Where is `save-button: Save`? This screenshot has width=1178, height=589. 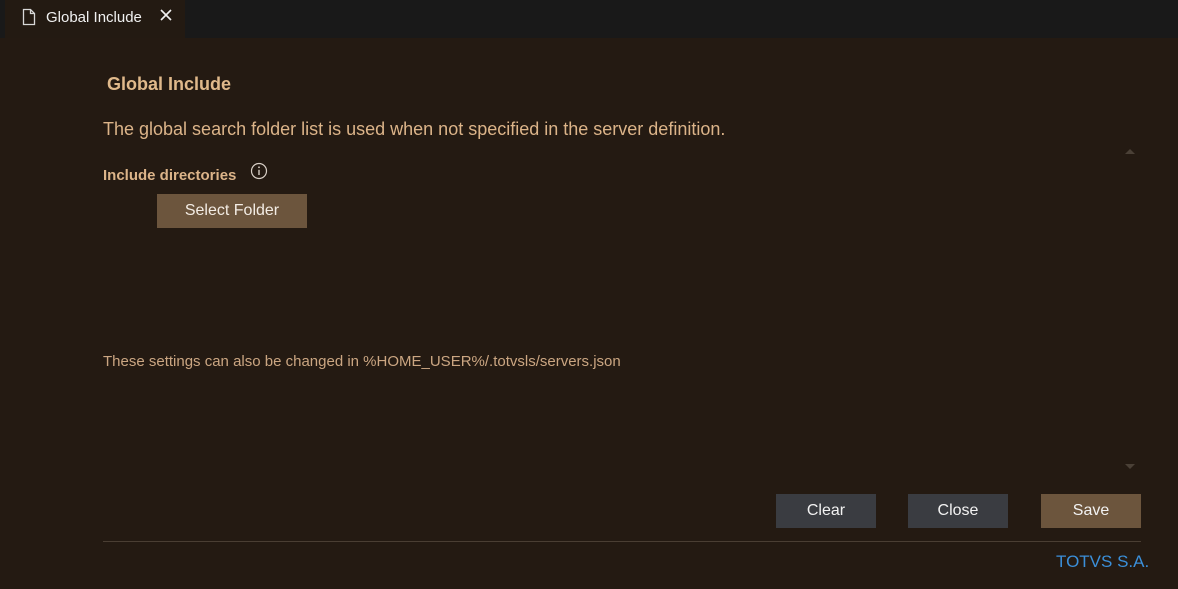 save-button: Save is located at coordinates (1091, 511).